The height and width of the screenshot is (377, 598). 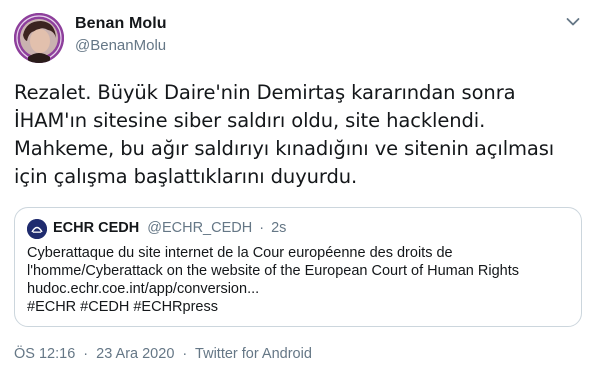 I want to click on profile-photo-icon, so click(x=39, y=38).